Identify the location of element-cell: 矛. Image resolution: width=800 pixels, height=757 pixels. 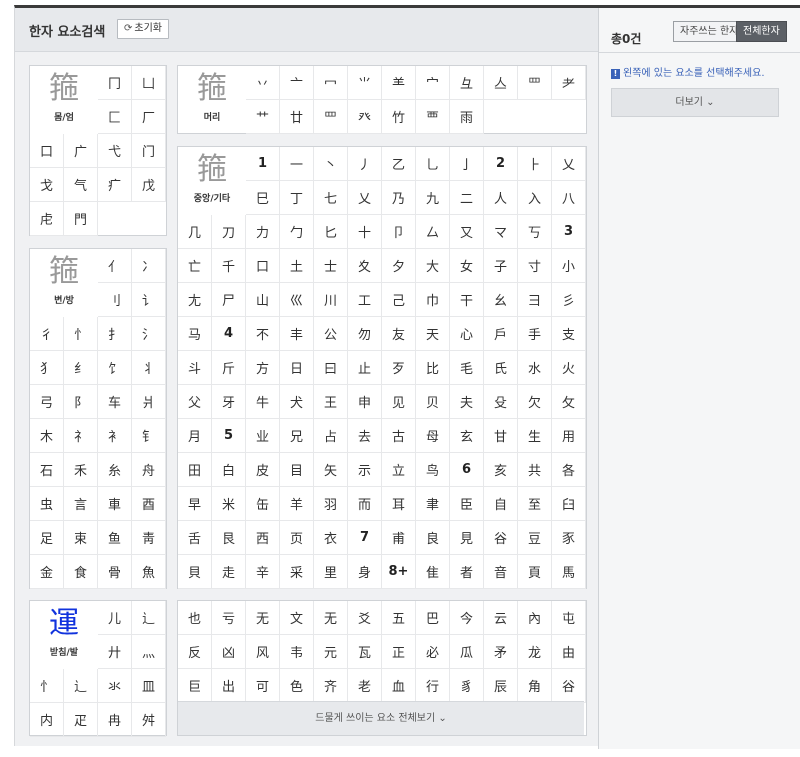
(501, 652).